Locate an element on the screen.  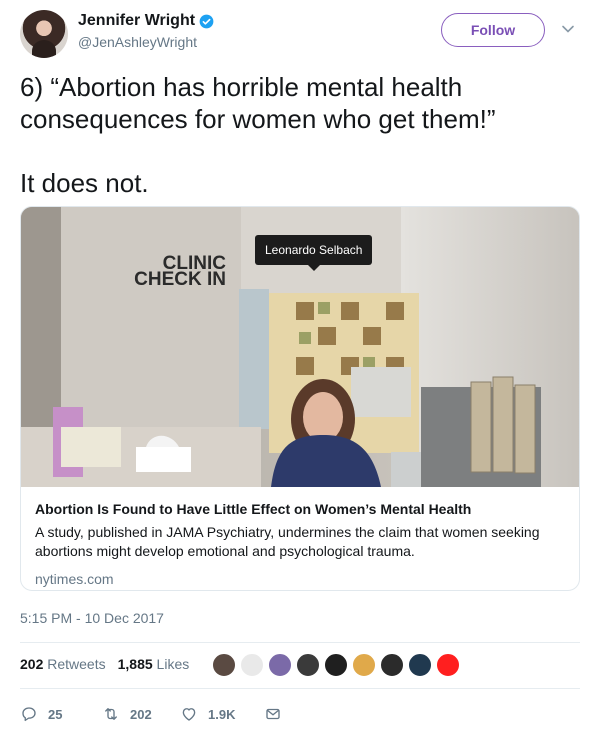
tweet-actions: 25 202 1.9K is located at coordinates (151, 714).